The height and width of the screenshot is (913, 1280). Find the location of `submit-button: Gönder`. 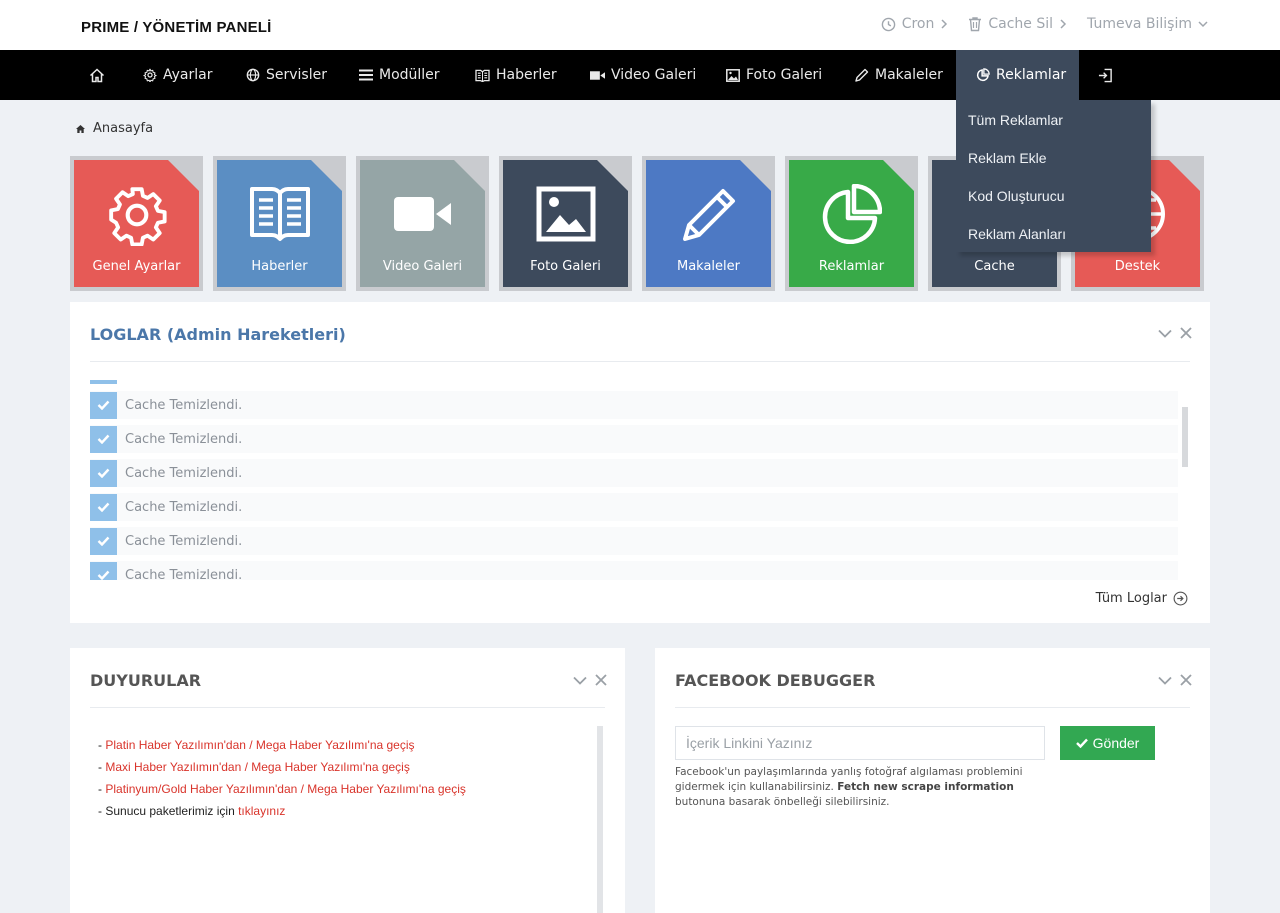

submit-button: Gönder is located at coordinates (1107, 743).